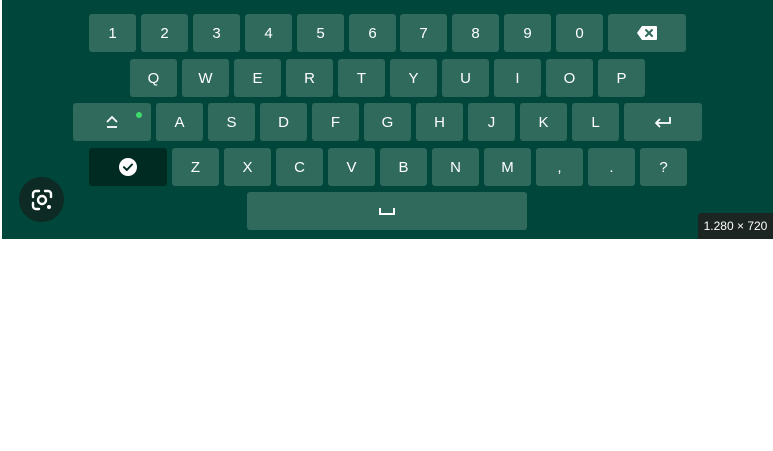 This screenshot has height=451, width=773. I want to click on key-r: R, so click(309, 78).